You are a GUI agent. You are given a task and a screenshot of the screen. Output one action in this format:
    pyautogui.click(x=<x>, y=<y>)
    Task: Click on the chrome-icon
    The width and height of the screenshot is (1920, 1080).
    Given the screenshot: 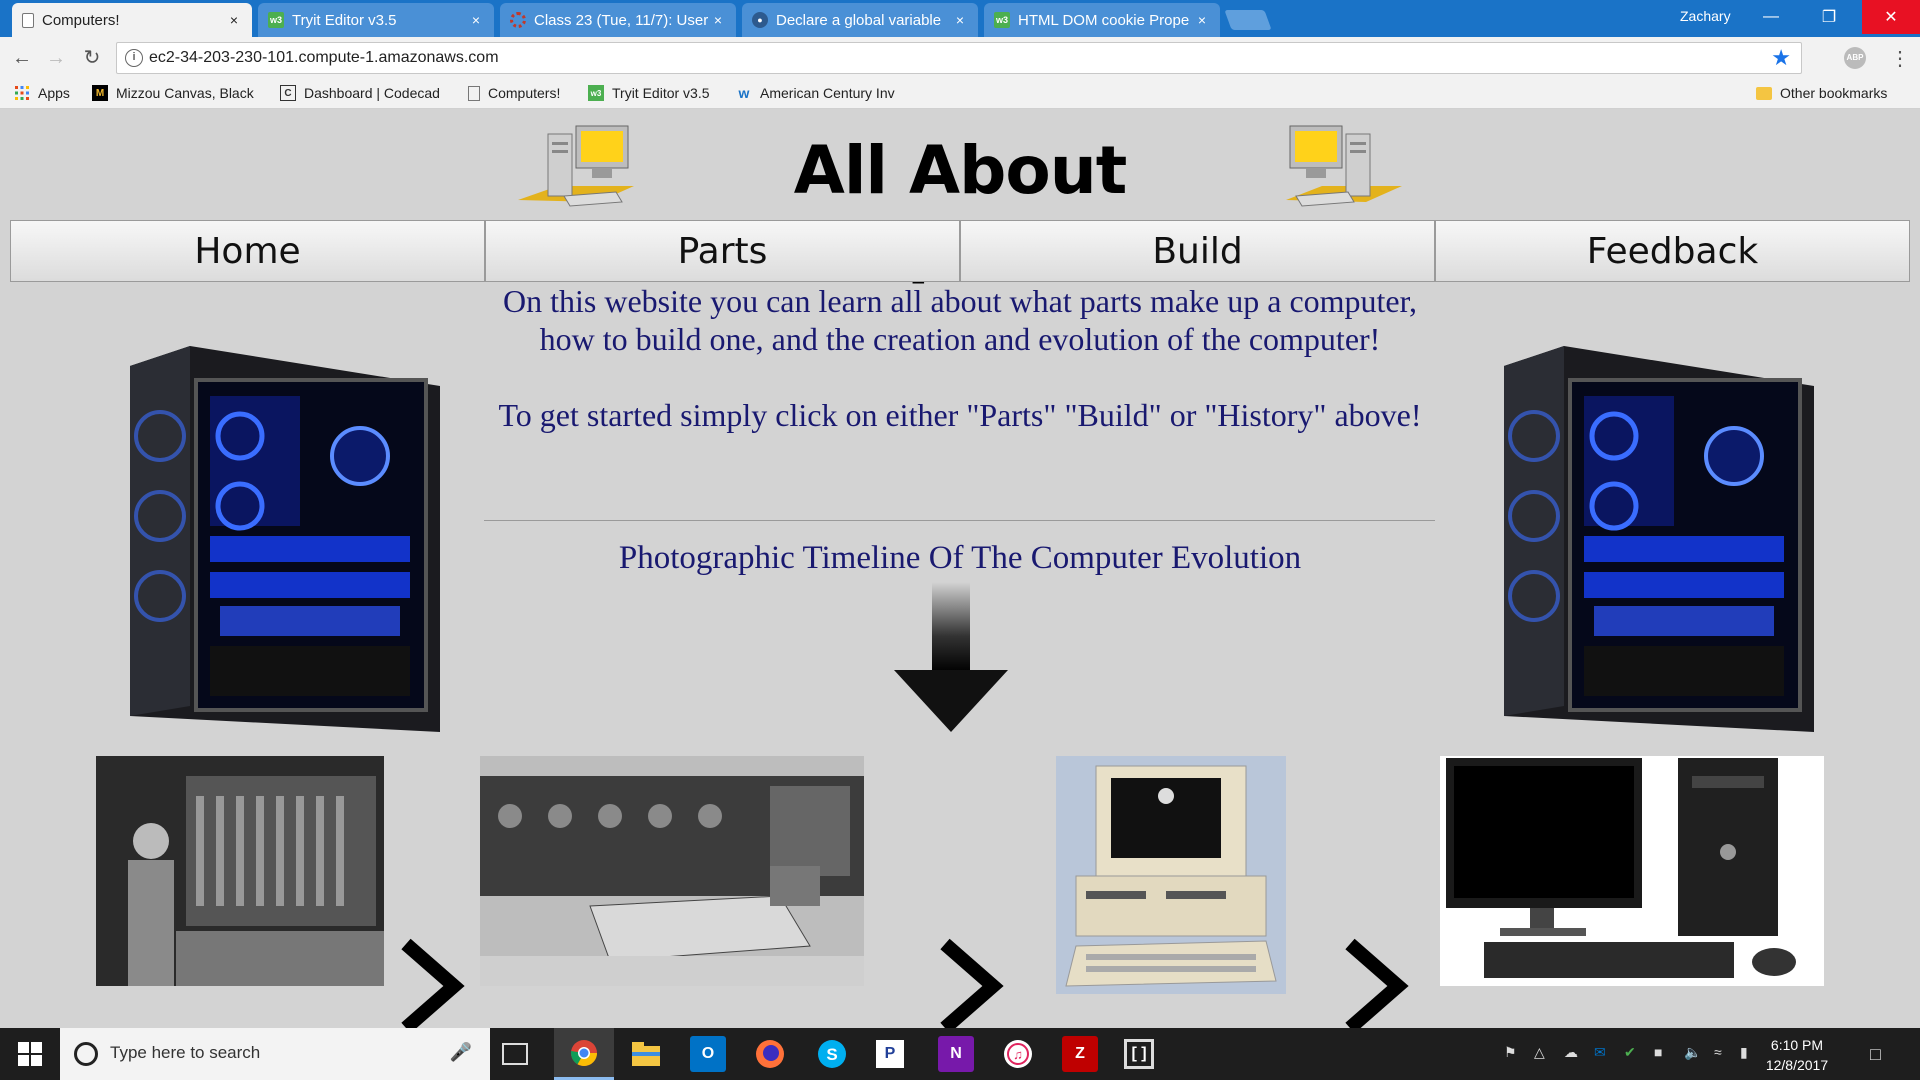 What is the action you would take?
    pyautogui.click(x=584, y=1054)
    